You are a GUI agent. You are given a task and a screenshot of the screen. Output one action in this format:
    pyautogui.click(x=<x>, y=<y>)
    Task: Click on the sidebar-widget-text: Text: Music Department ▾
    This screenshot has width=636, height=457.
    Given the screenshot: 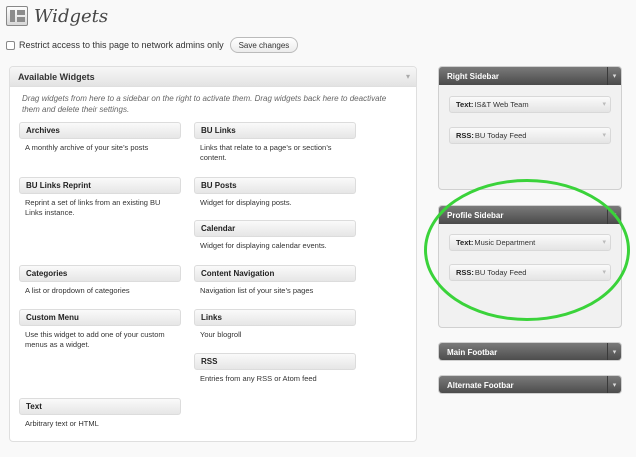 What is the action you would take?
    pyautogui.click(x=530, y=242)
    